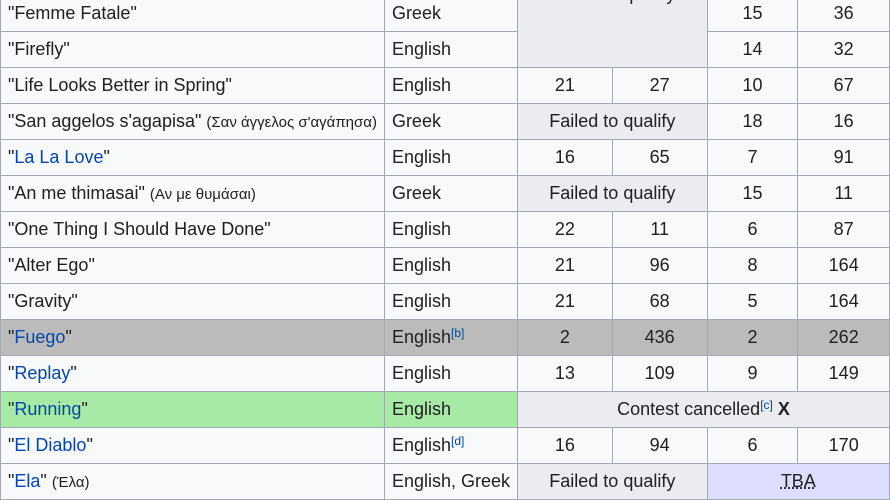 The width and height of the screenshot is (890, 500). I want to click on final-place: 9, so click(752, 373).